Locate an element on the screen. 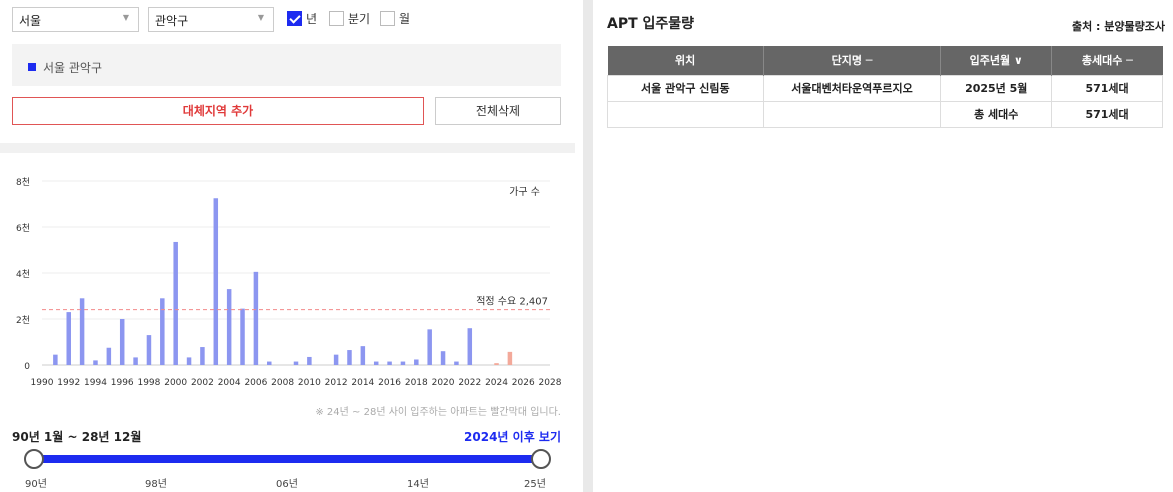 This screenshot has height=492, width=1173. table-cell: 서울 관악구 신림동 is located at coordinates (685, 88).